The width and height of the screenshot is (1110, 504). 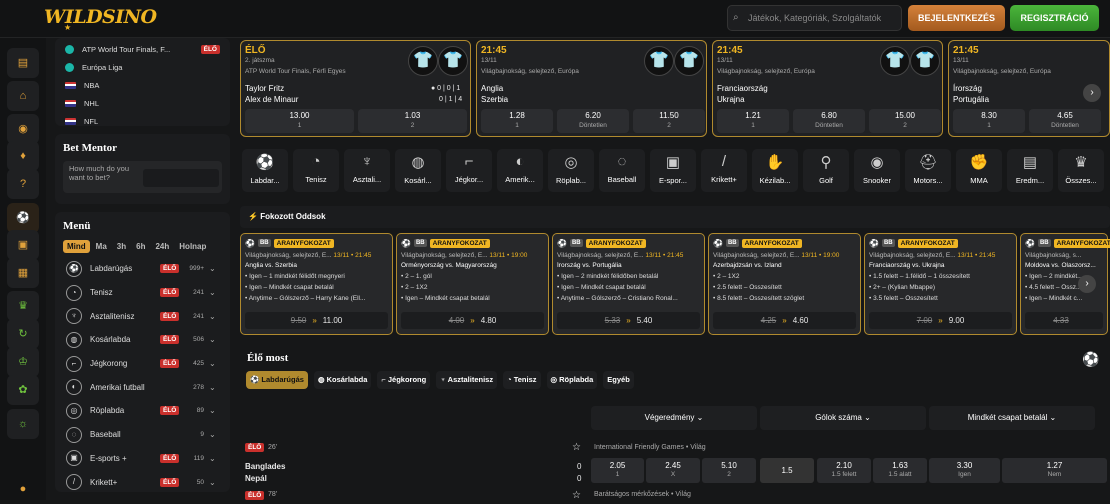 I want to click on event-odds-button: 1.63 1.5 alatt, so click(x=900, y=470).